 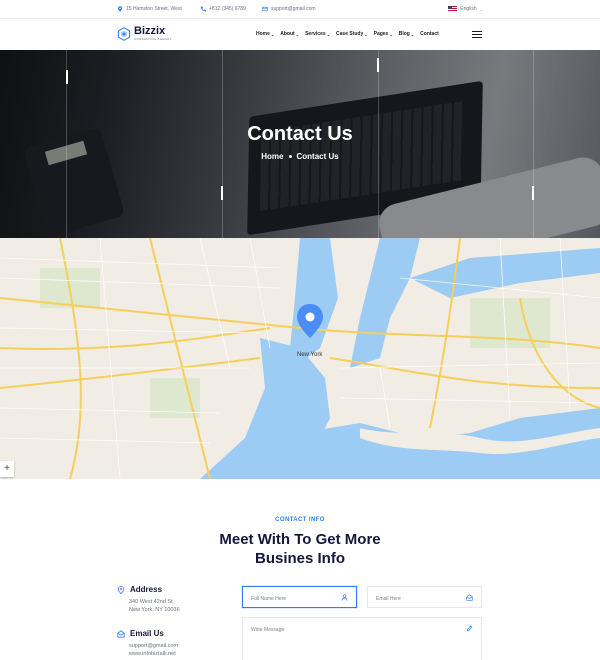 What do you see at coordinates (151, 602) in the screenshot?
I see `address-line: 340 West 42nd St` at bounding box center [151, 602].